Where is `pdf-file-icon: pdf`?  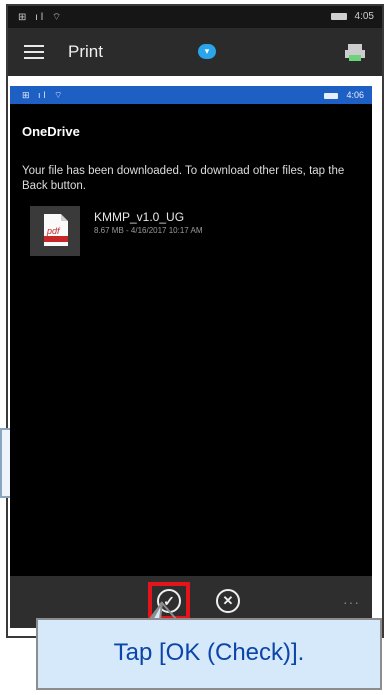 pdf-file-icon: pdf is located at coordinates (55, 231).